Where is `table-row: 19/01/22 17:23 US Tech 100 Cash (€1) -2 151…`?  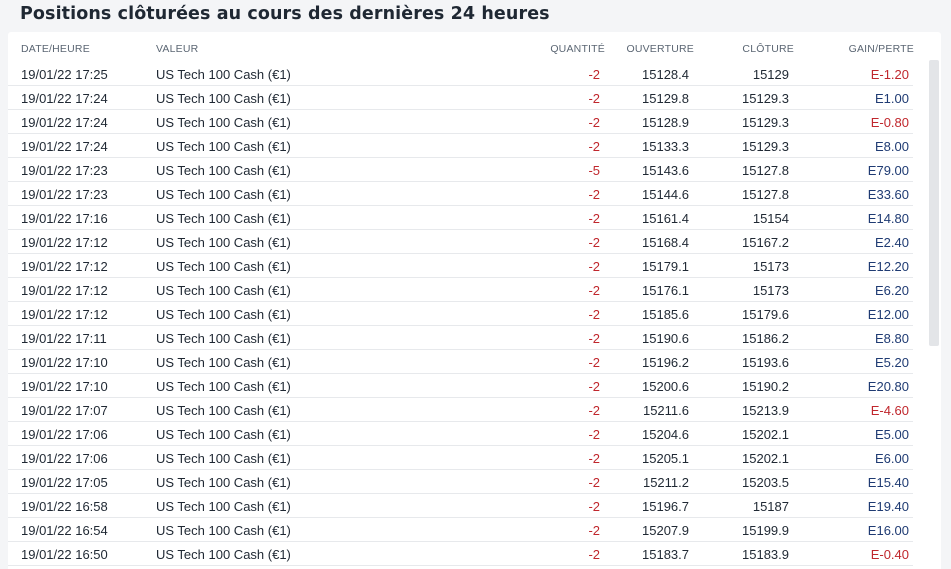 table-row: 19/01/22 17:23 US Tech 100 Cash (€1) -2 151… is located at coordinates (460, 194).